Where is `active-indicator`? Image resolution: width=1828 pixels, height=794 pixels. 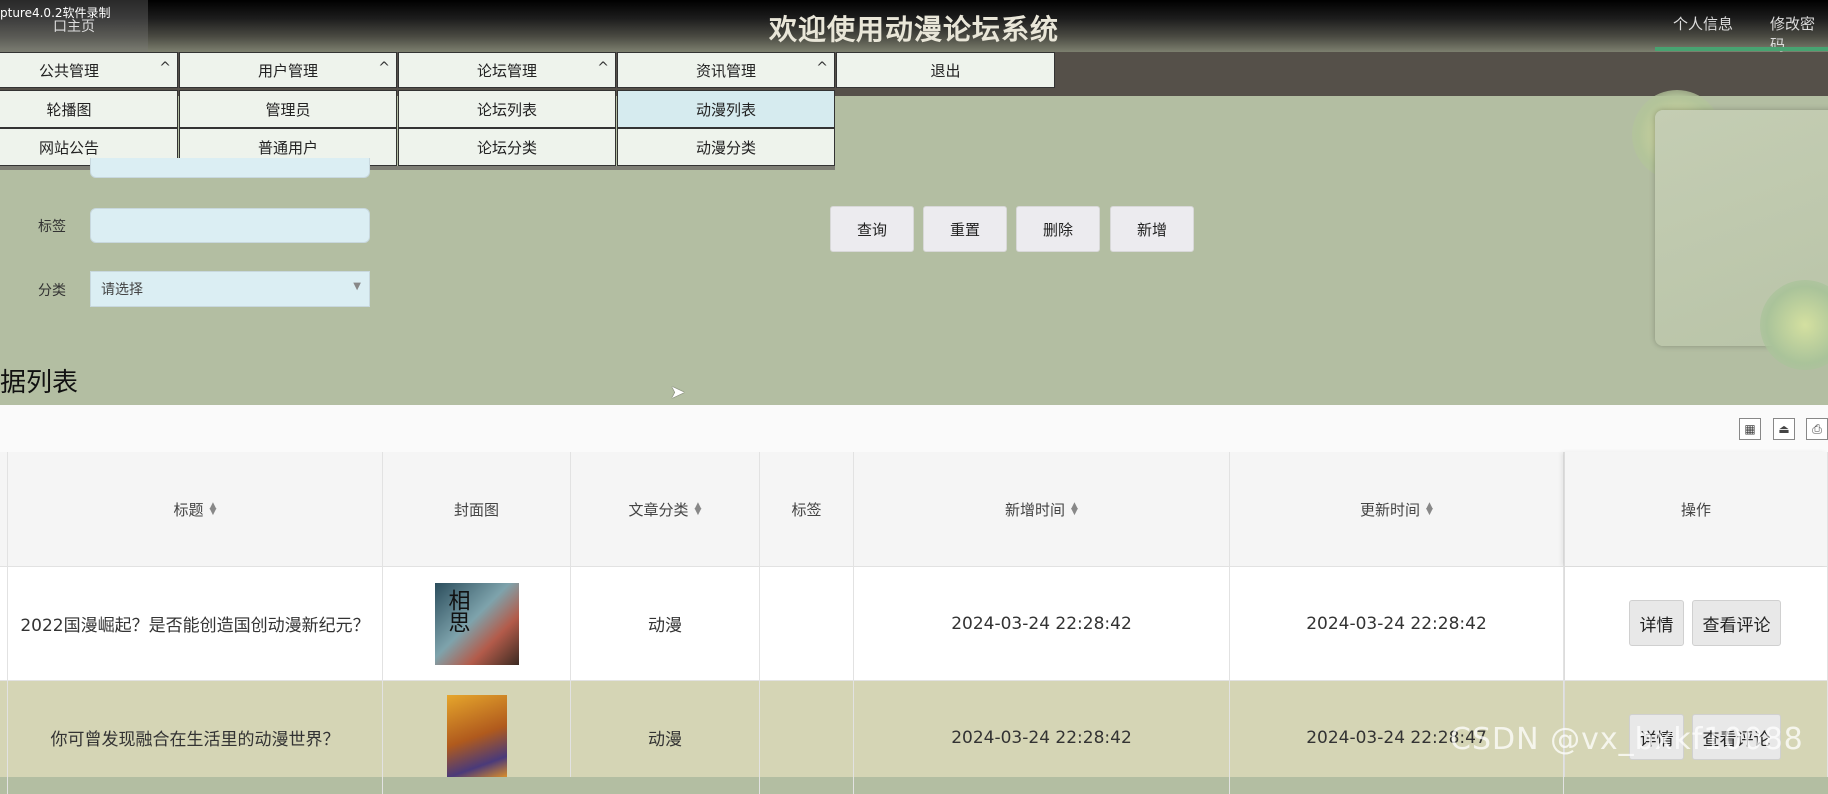 active-indicator is located at coordinates (1741, 49).